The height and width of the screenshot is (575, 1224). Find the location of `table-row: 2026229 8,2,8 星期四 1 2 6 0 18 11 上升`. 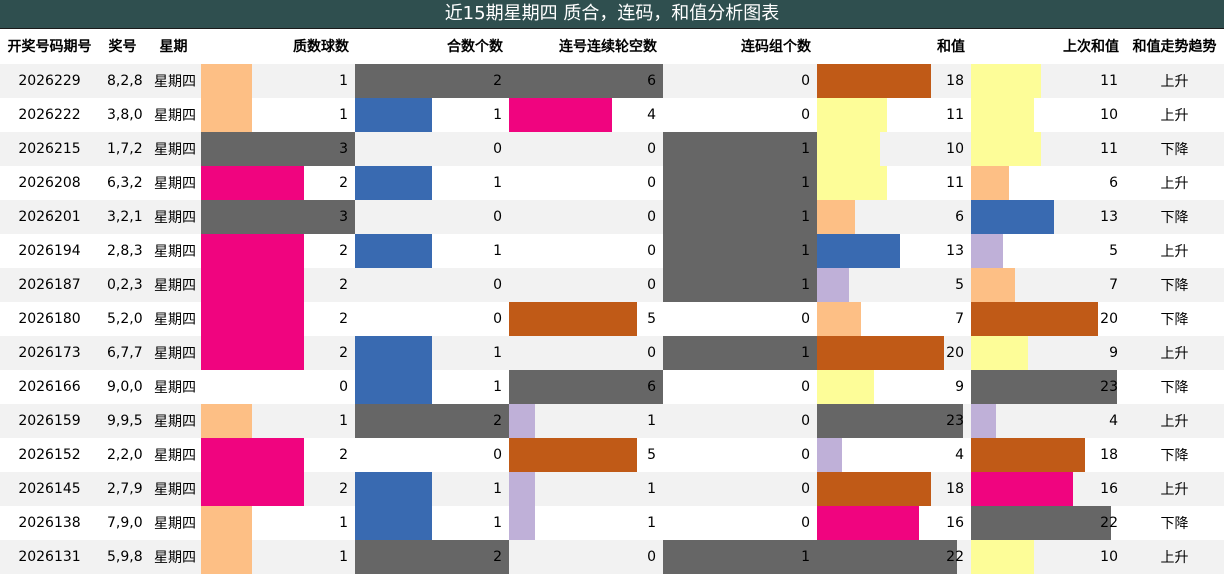

table-row: 2026229 8,2,8 星期四 1 2 6 0 18 11 上升 is located at coordinates (612, 81).